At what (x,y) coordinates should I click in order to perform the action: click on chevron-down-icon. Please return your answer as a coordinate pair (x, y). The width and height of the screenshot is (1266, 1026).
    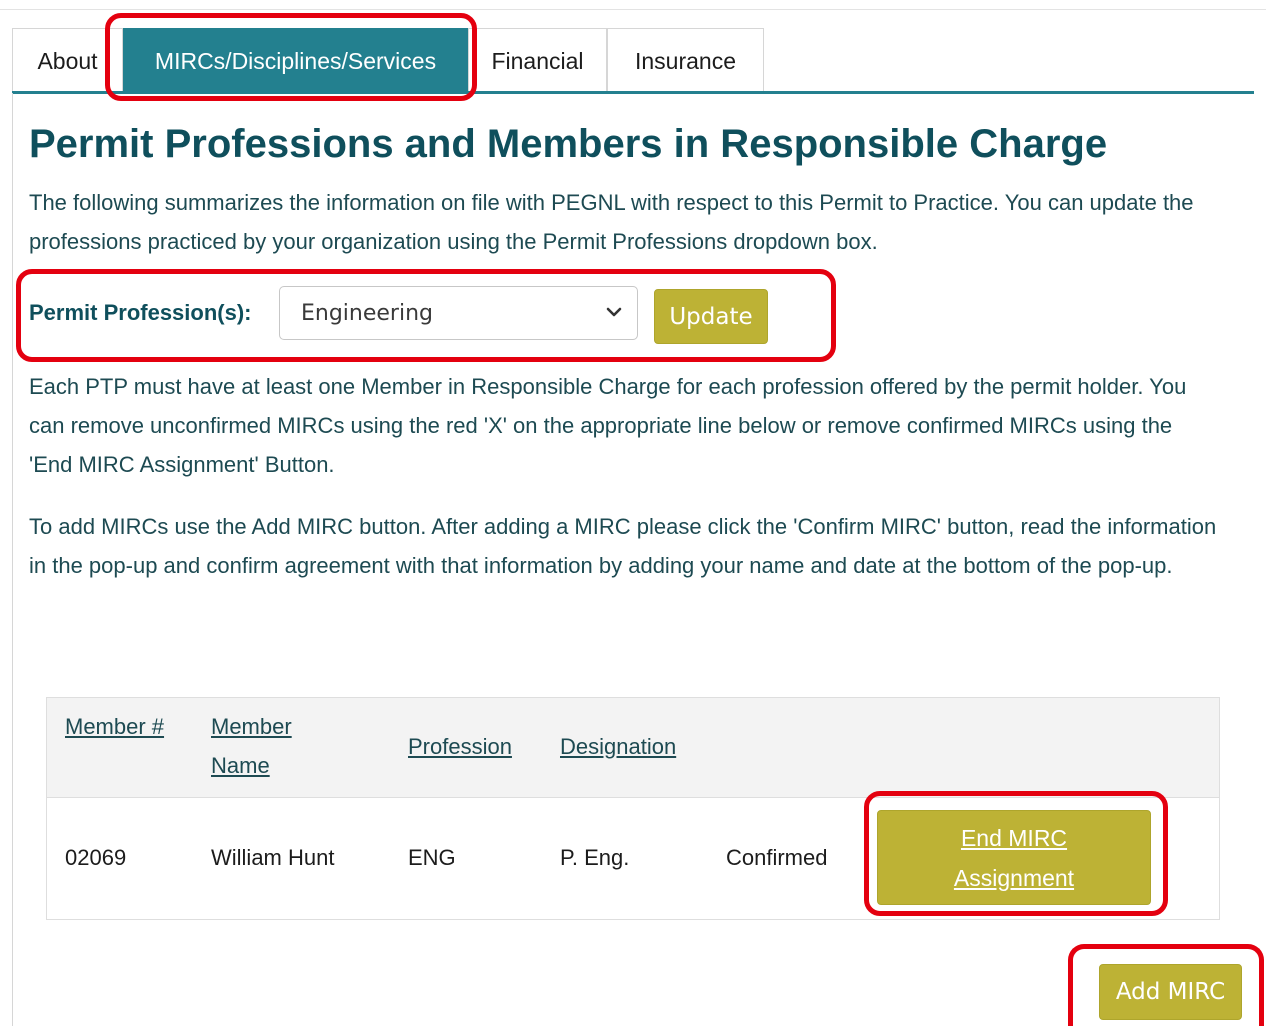
    Looking at the image, I should click on (614, 312).